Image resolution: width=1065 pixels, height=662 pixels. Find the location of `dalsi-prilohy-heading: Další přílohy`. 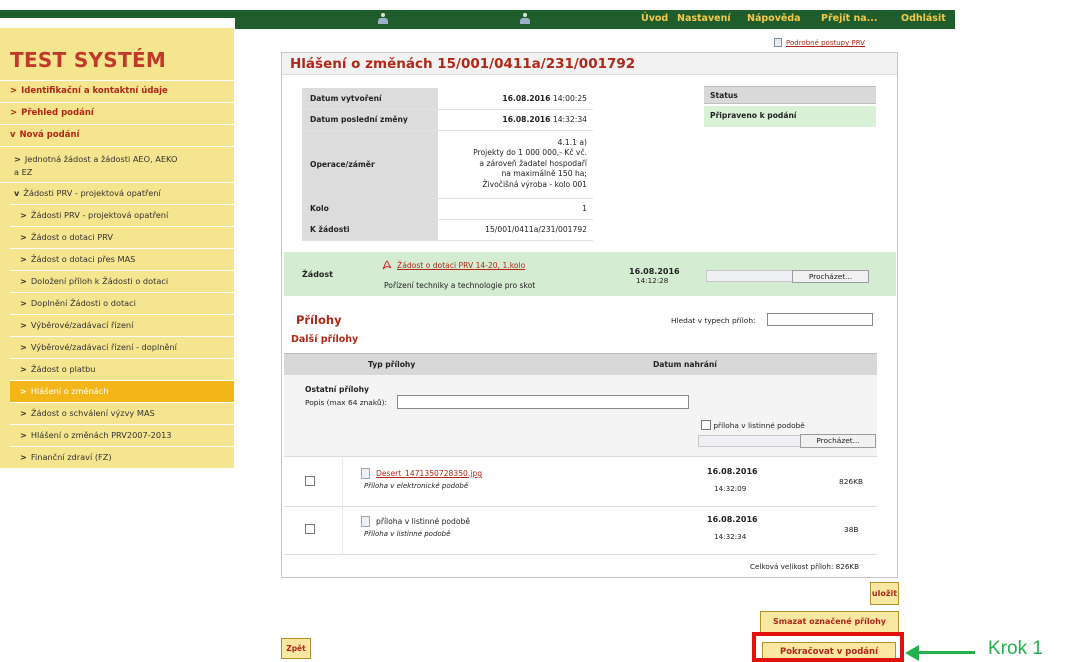

dalsi-prilohy-heading: Další přílohy is located at coordinates (325, 339).